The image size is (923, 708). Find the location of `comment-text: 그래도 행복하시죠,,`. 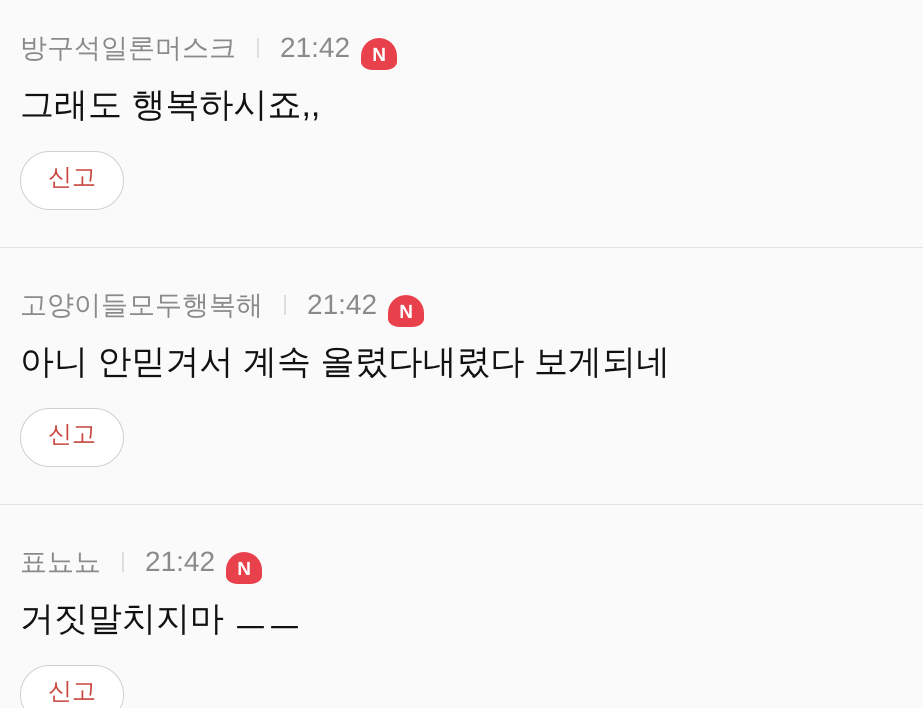

comment-text: 그래도 행복하시죠,, is located at coordinates (171, 105).